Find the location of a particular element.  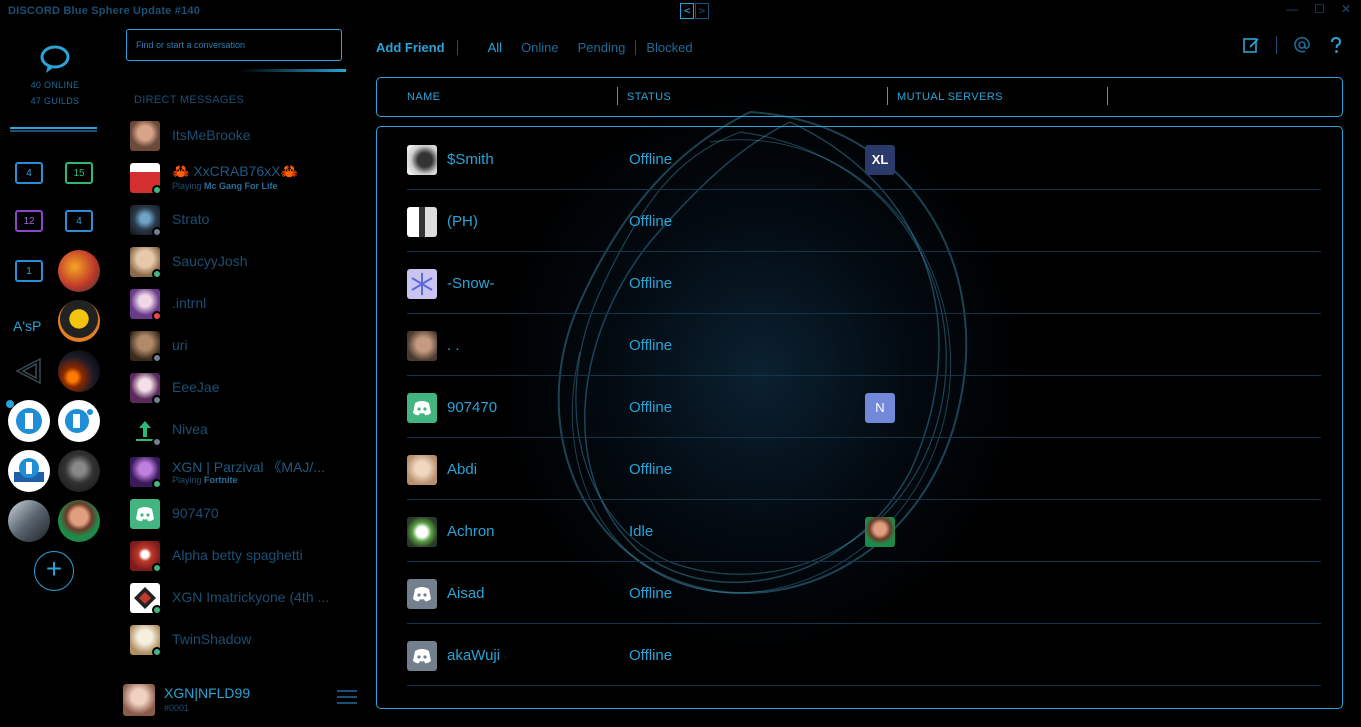

activity-prefix: Playing is located at coordinates (187, 186).